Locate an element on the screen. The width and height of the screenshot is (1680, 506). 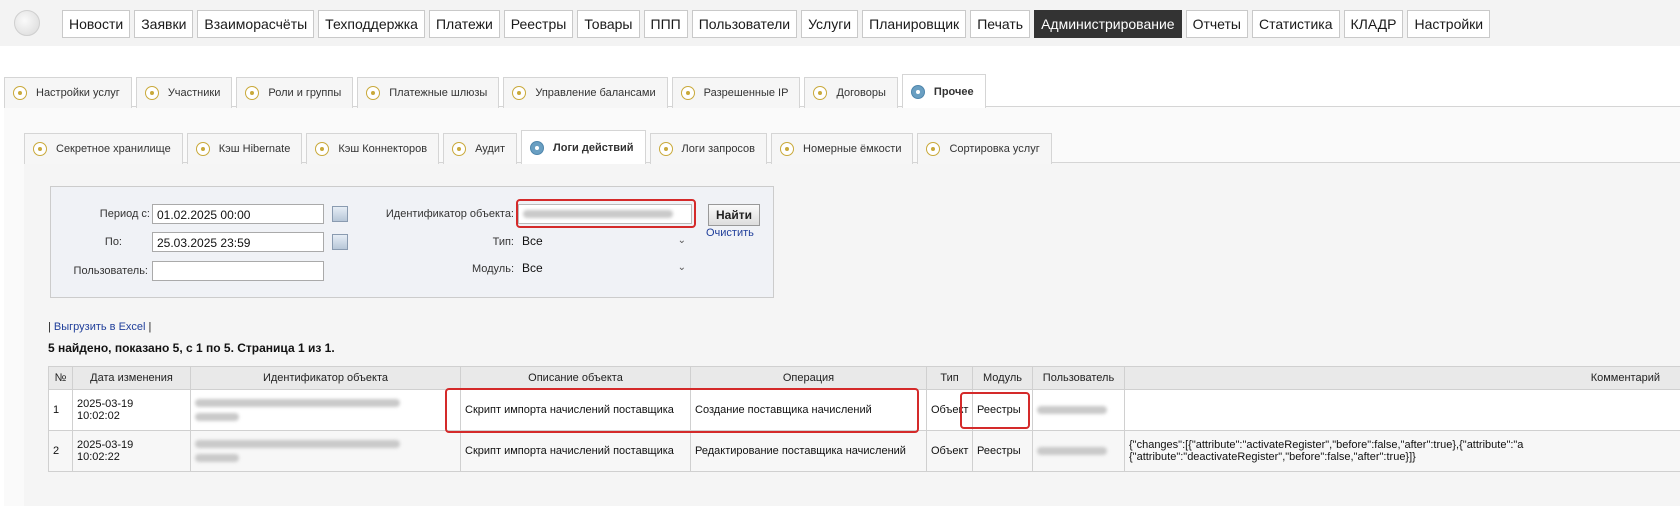
module-select: Все⌄ is located at coordinates (604, 268).